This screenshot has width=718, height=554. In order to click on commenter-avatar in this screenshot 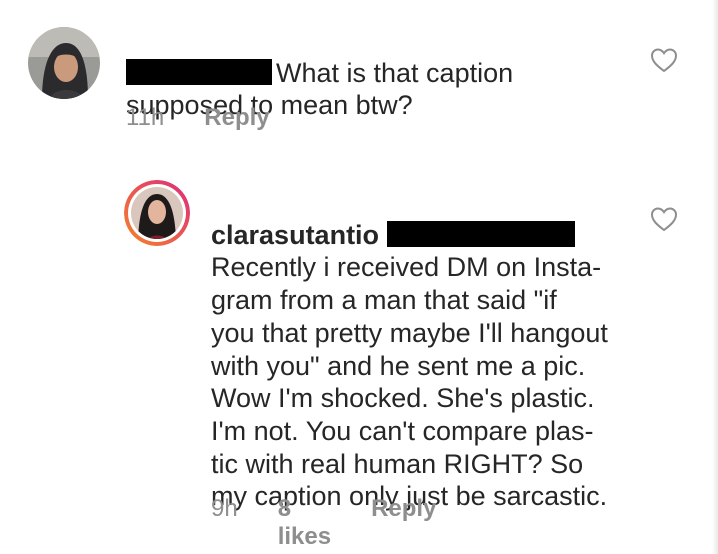, I will do `click(64, 63)`.